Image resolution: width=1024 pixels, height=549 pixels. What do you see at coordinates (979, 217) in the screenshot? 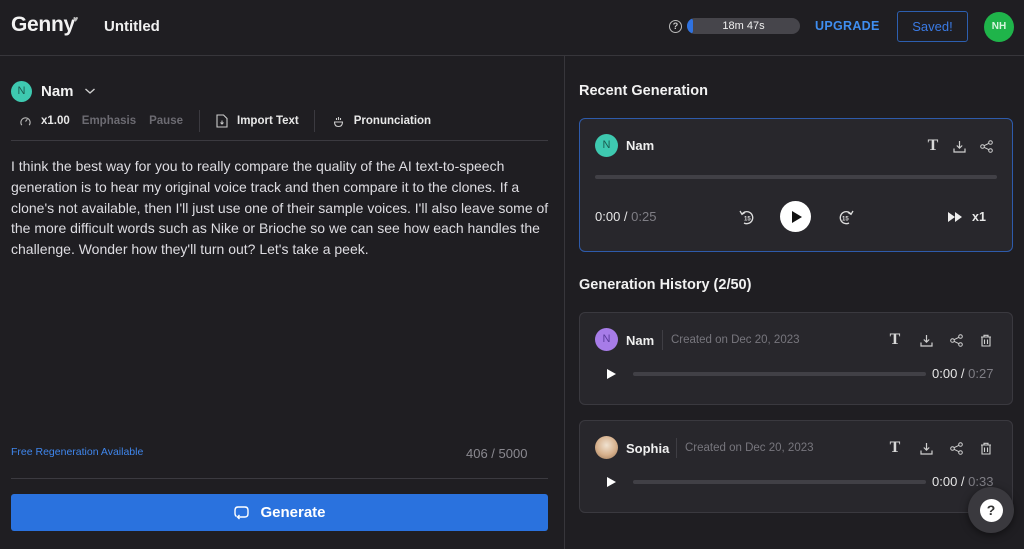
I see `playback-speed-value: x1` at bounding box center [979, 217].